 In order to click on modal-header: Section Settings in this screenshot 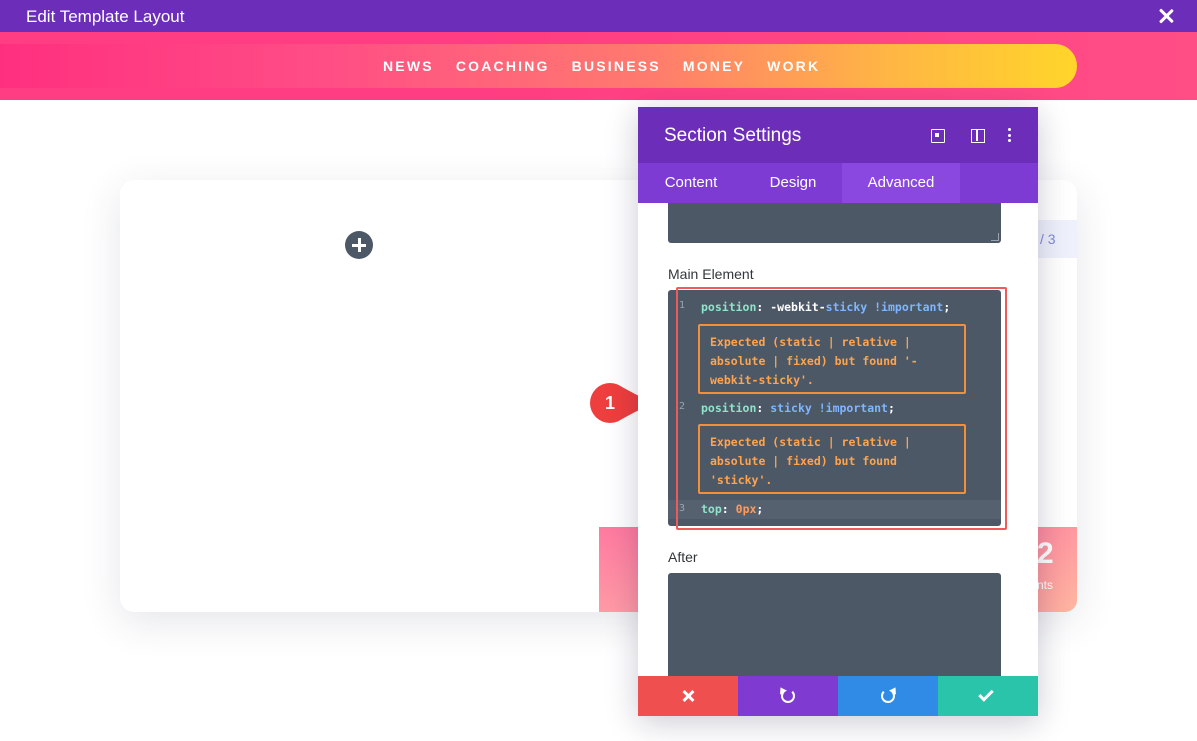, I will do `click(838, 135)`.